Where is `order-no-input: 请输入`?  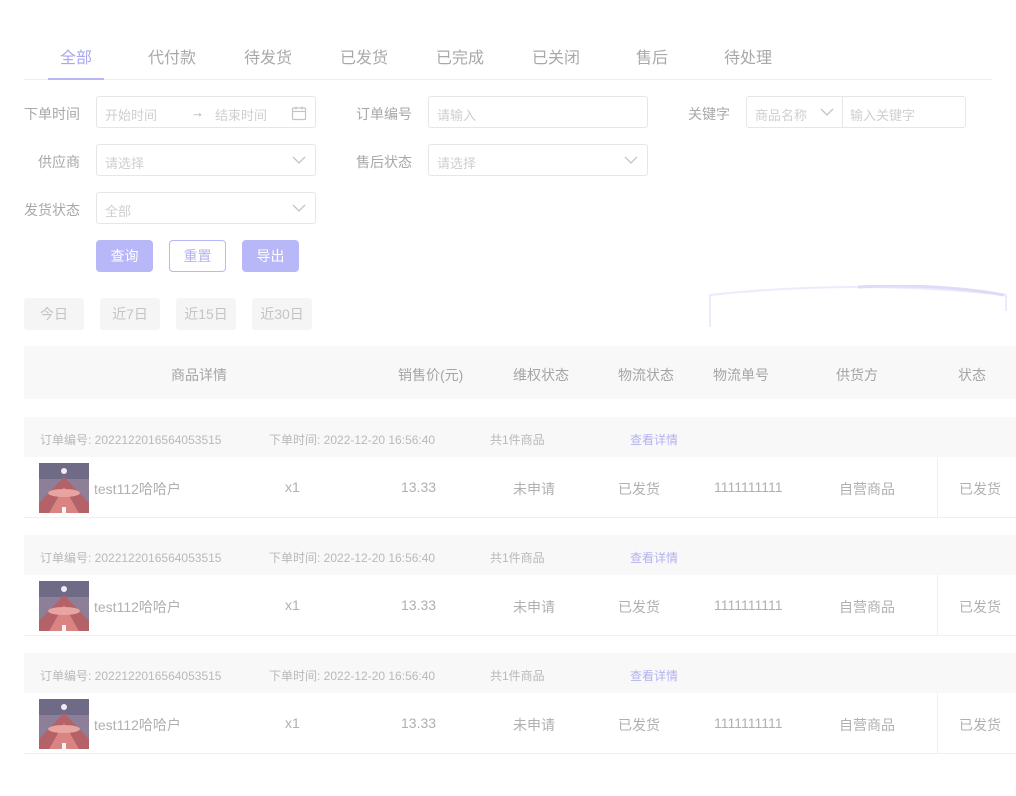
order-no-input: 请输入 is located at coordinates (538, 112).